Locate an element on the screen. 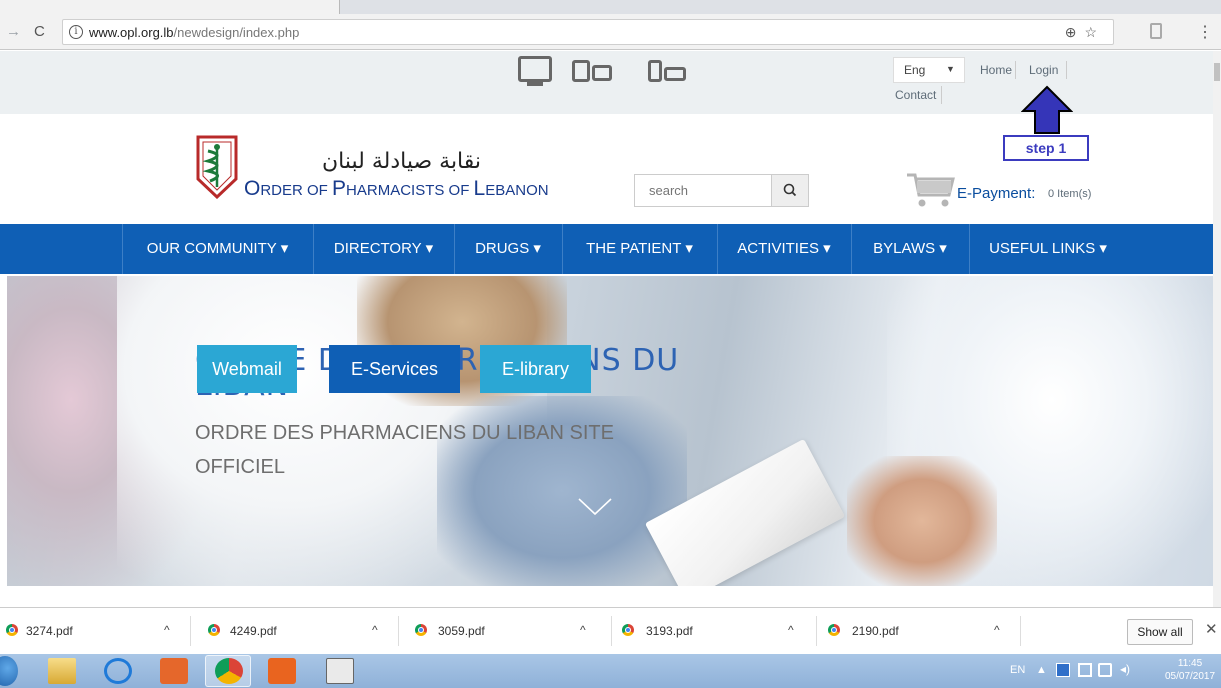 The width and height of the screenshot is (1221, 688). contact-link: Contact is located at coordinates (915, 95).